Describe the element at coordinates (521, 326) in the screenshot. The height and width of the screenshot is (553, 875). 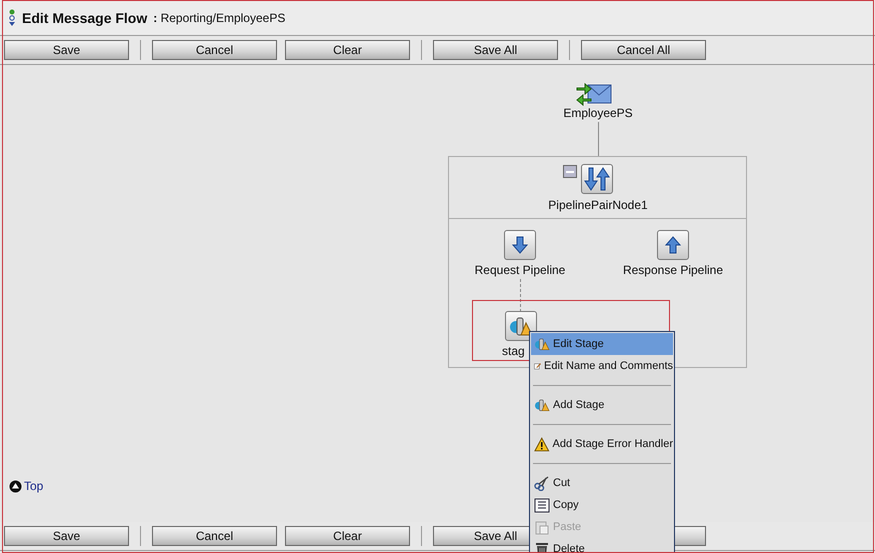
I see `stage-node` at that location.